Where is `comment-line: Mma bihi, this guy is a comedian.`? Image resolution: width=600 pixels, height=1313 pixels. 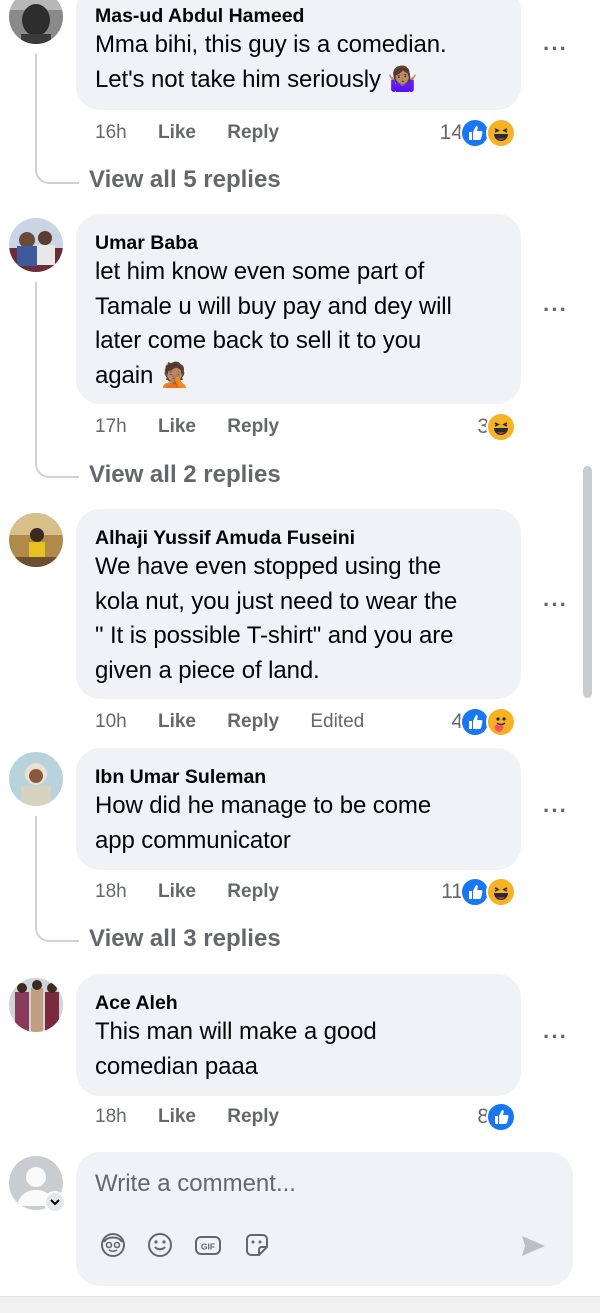
comment-line: Mma bihi, this guy is a comedian. is located at coordinates (271, 44).